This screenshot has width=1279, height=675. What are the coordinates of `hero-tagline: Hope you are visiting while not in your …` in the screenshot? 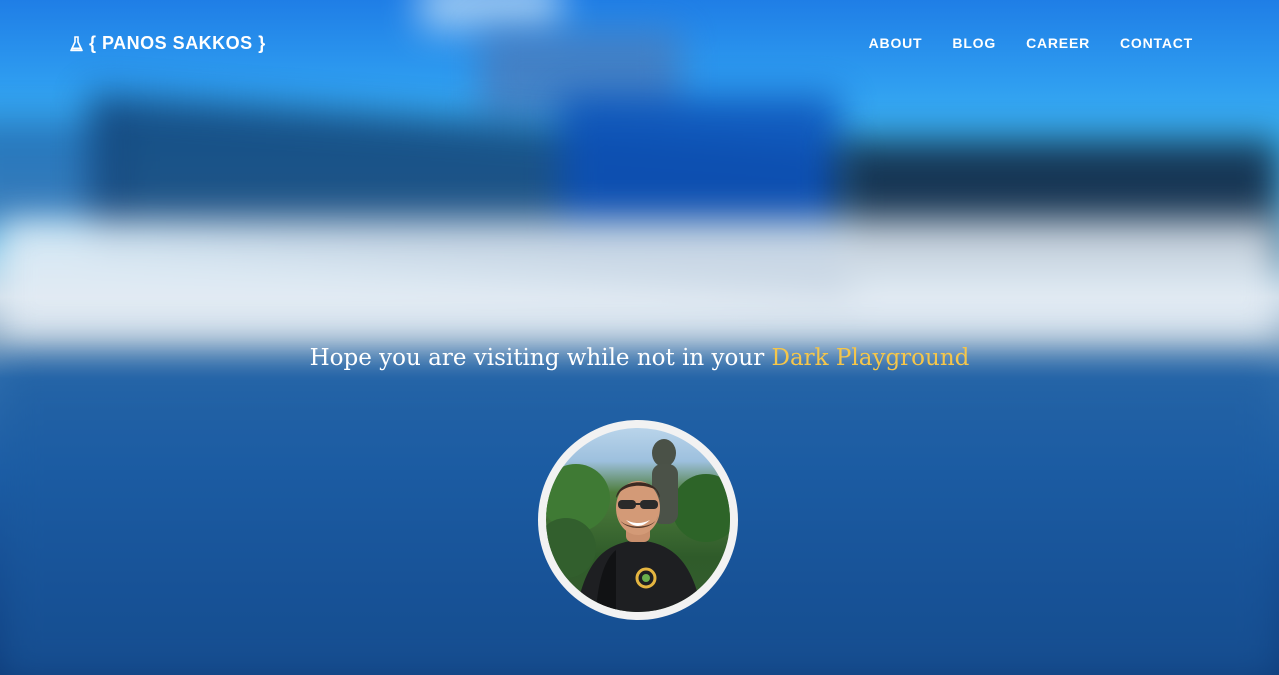 It's located at (639, 358).